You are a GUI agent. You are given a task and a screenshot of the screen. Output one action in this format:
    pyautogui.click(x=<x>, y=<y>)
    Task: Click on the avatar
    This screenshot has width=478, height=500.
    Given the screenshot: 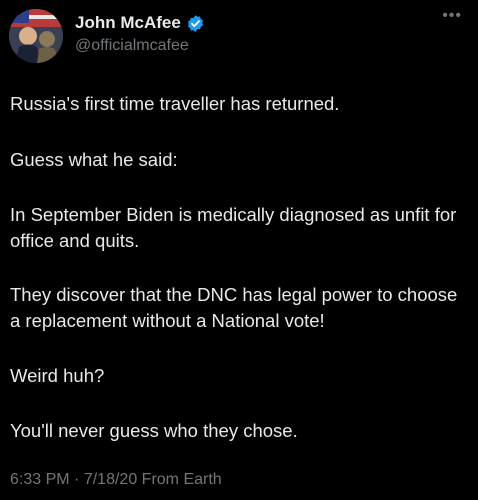 What is the action you would take?
    pyautogui.click(x=36, y=36)
    